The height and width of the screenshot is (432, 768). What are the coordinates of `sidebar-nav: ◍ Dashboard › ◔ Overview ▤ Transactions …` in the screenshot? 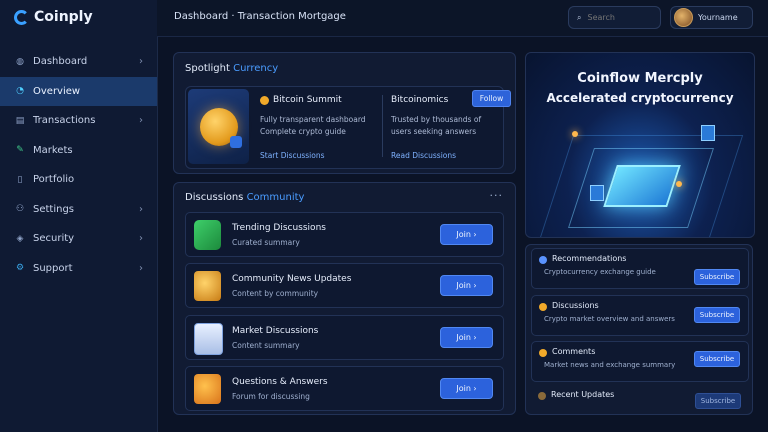 It's located at (78, 165).